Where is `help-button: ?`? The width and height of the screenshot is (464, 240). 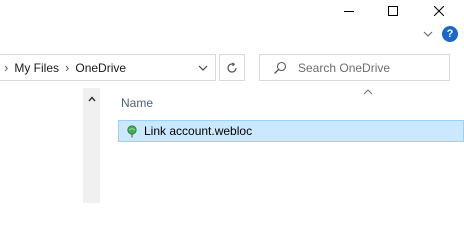 help-button: ? is located at coordinates (450, 34).